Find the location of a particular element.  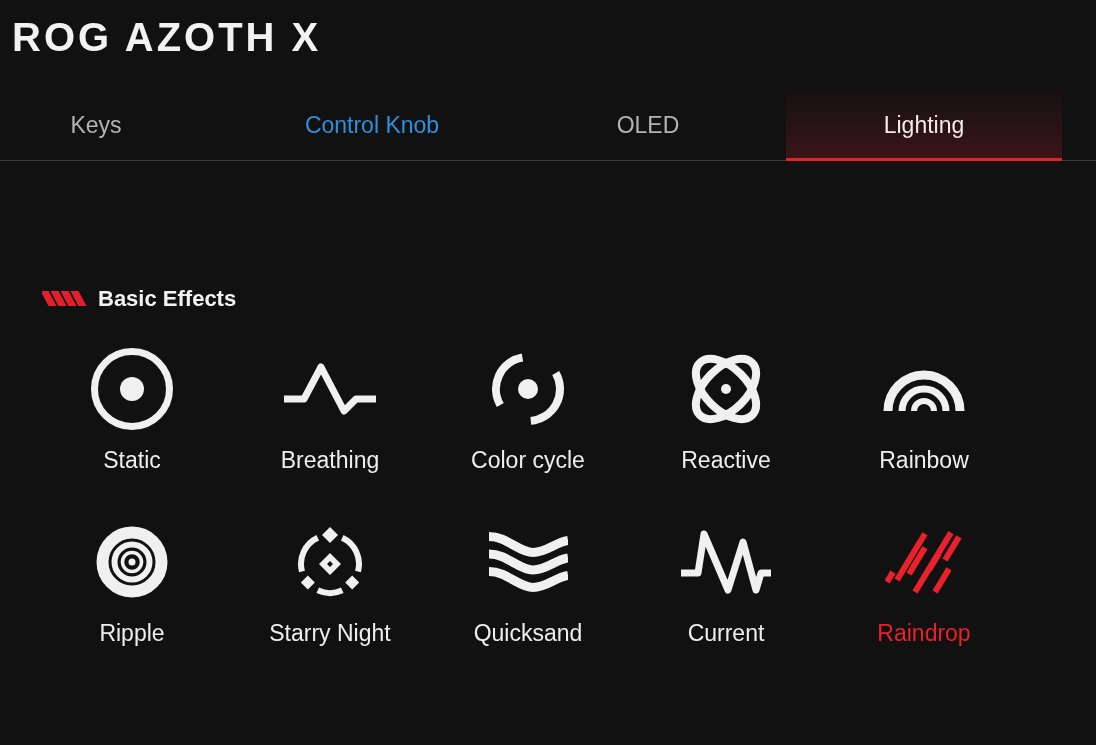

effect-button: Color cycle is located at coordinates (528, 410).